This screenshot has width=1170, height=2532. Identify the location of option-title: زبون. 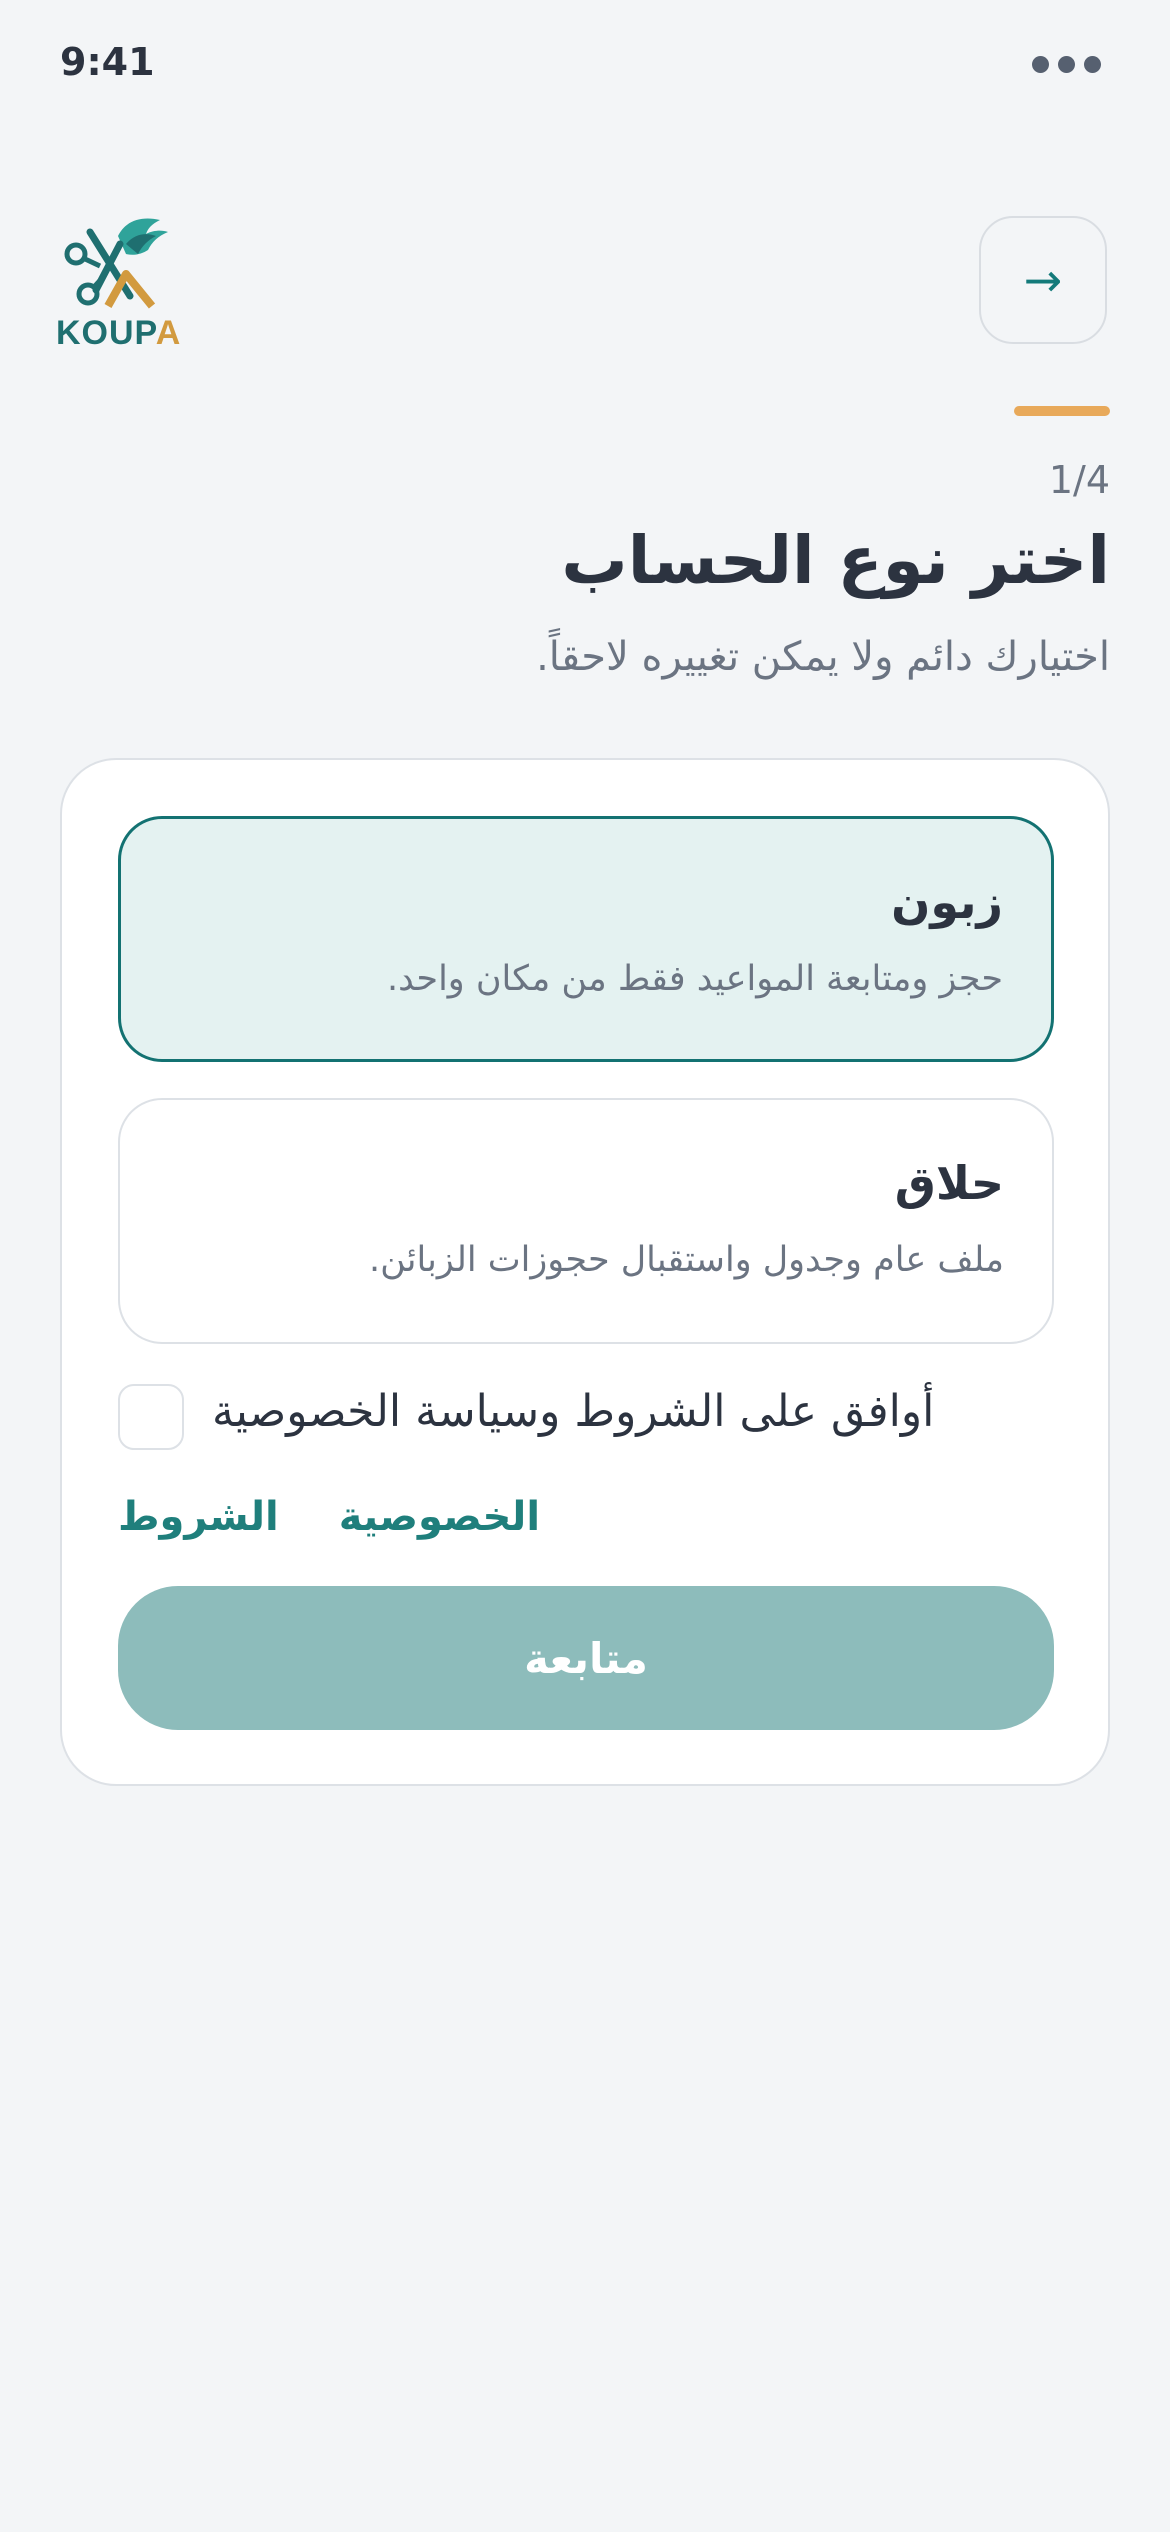
(947, 902).